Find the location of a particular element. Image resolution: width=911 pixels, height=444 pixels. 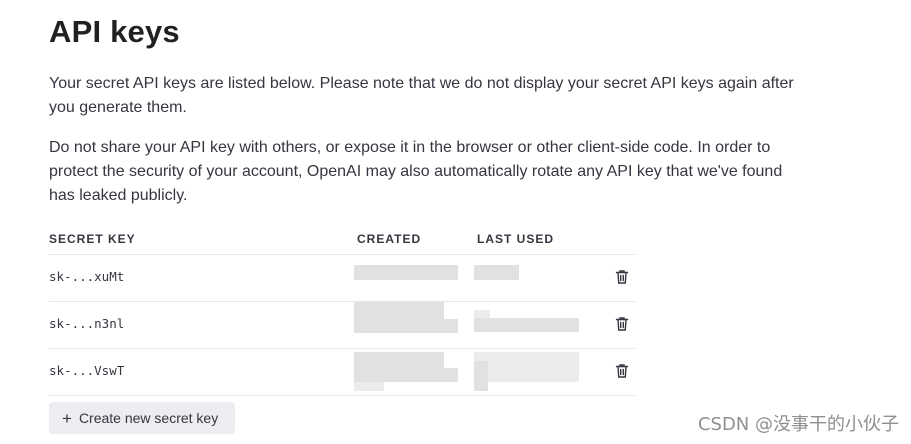

header-last-used: LAST USED is located at coordinates (516, 239).